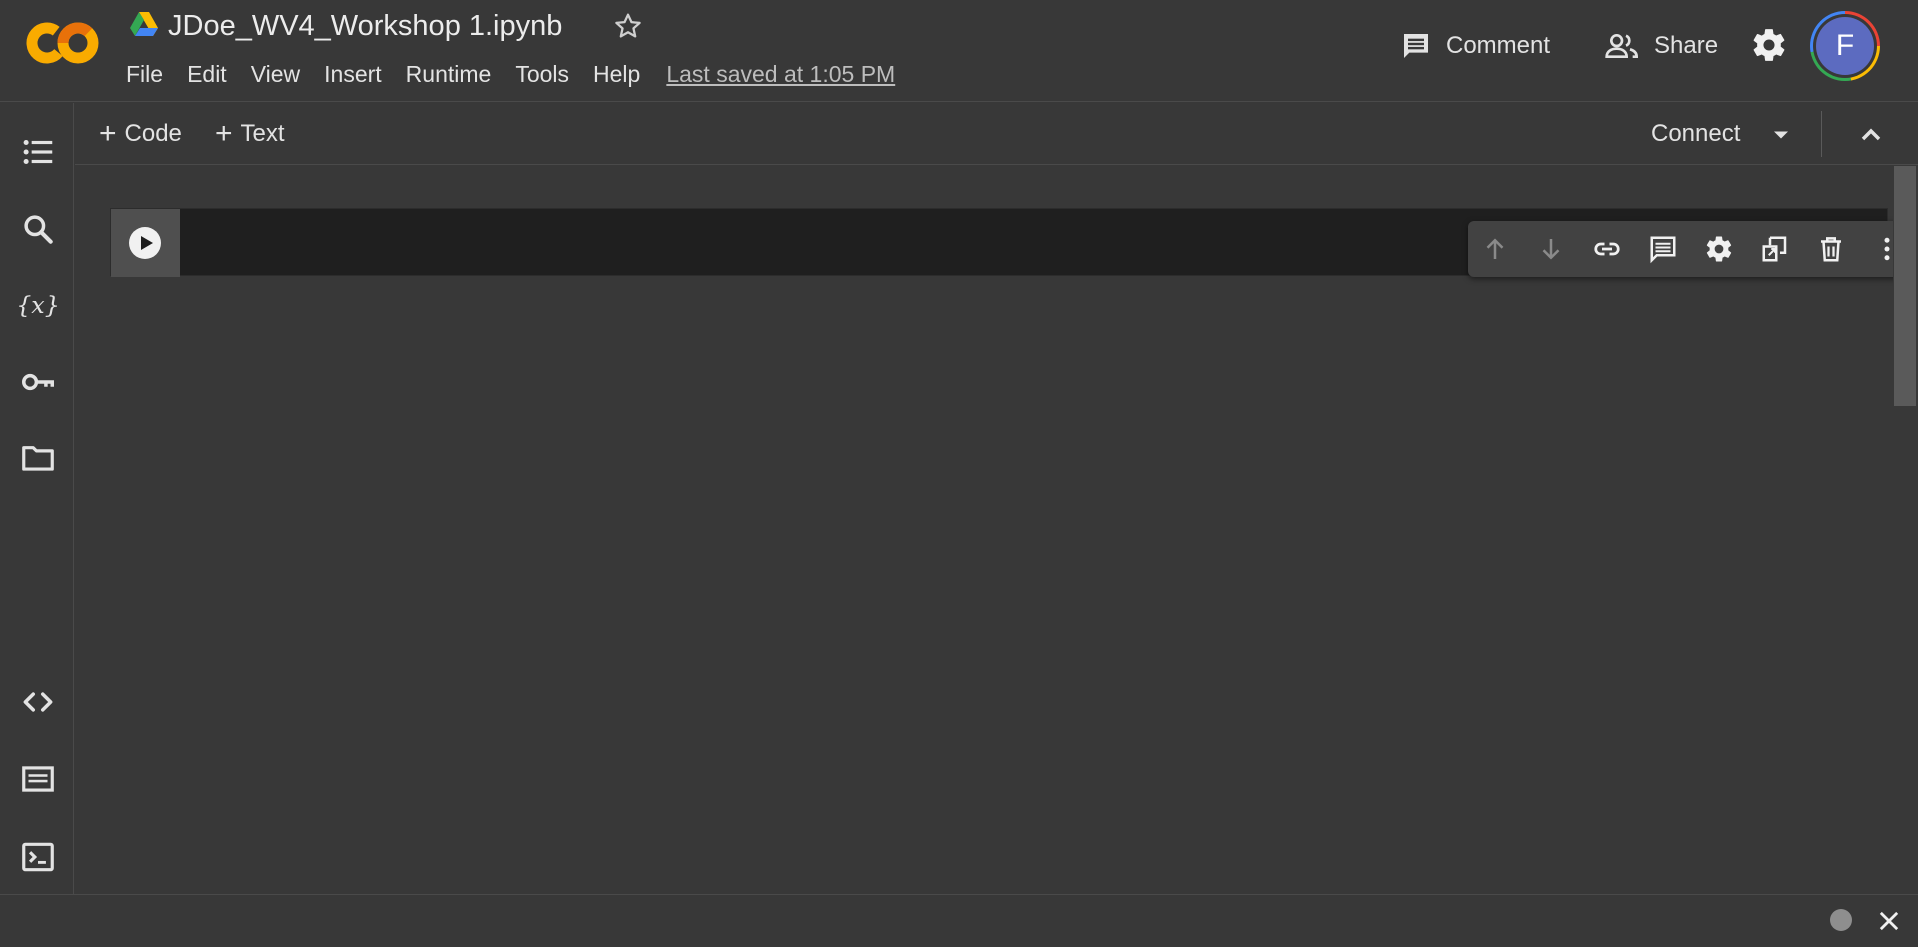 The width and height of the screenshot is (1918, 947). Describe the element at coordinates (1498, 45) in the screenshot. I see `comment-label: Comment` at that location.